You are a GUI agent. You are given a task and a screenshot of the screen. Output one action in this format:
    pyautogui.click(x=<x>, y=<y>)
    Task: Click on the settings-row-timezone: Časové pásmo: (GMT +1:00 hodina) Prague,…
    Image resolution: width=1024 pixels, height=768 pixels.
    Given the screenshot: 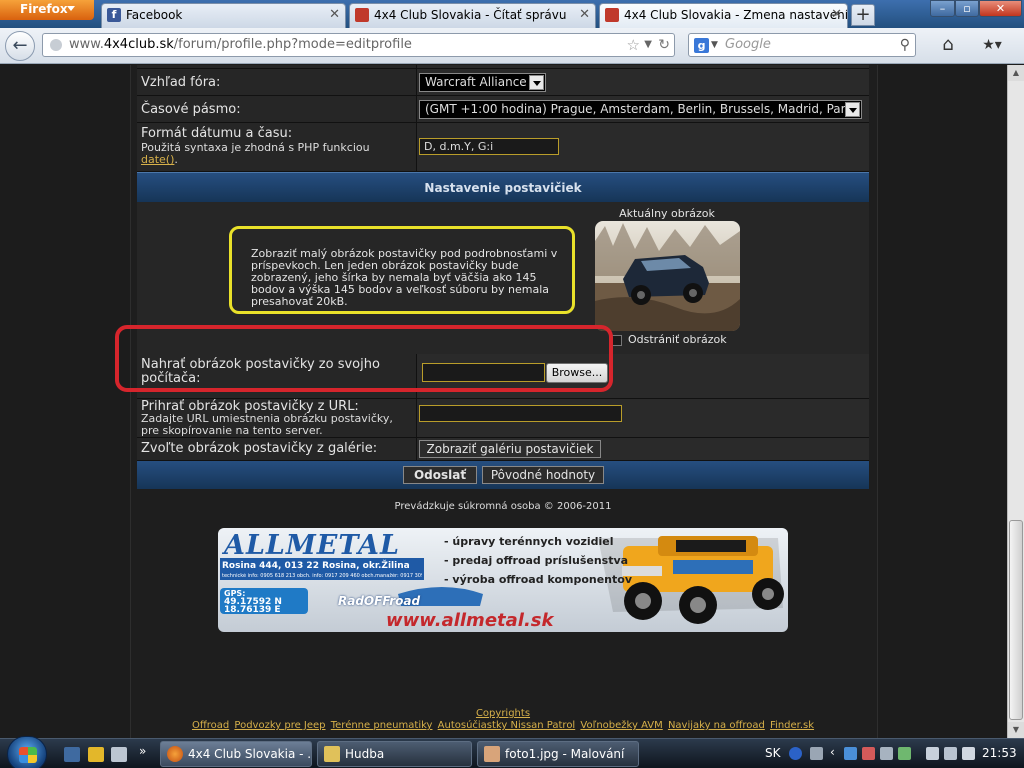 What is the action you would take?
    pyautogui.click(x=503, y=109)
    